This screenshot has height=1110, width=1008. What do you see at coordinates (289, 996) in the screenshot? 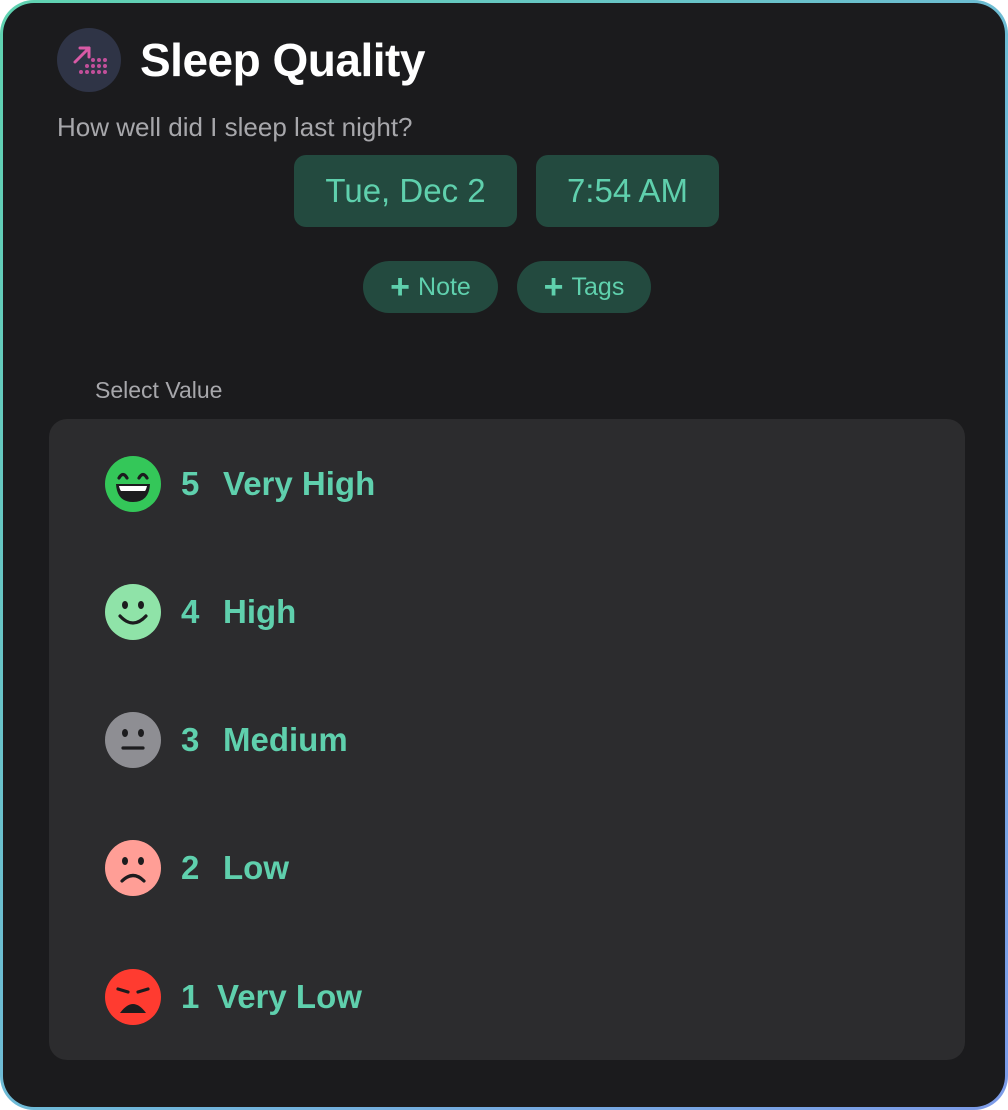
I see `option-label: Very Low` at bounding box center [289, 996].